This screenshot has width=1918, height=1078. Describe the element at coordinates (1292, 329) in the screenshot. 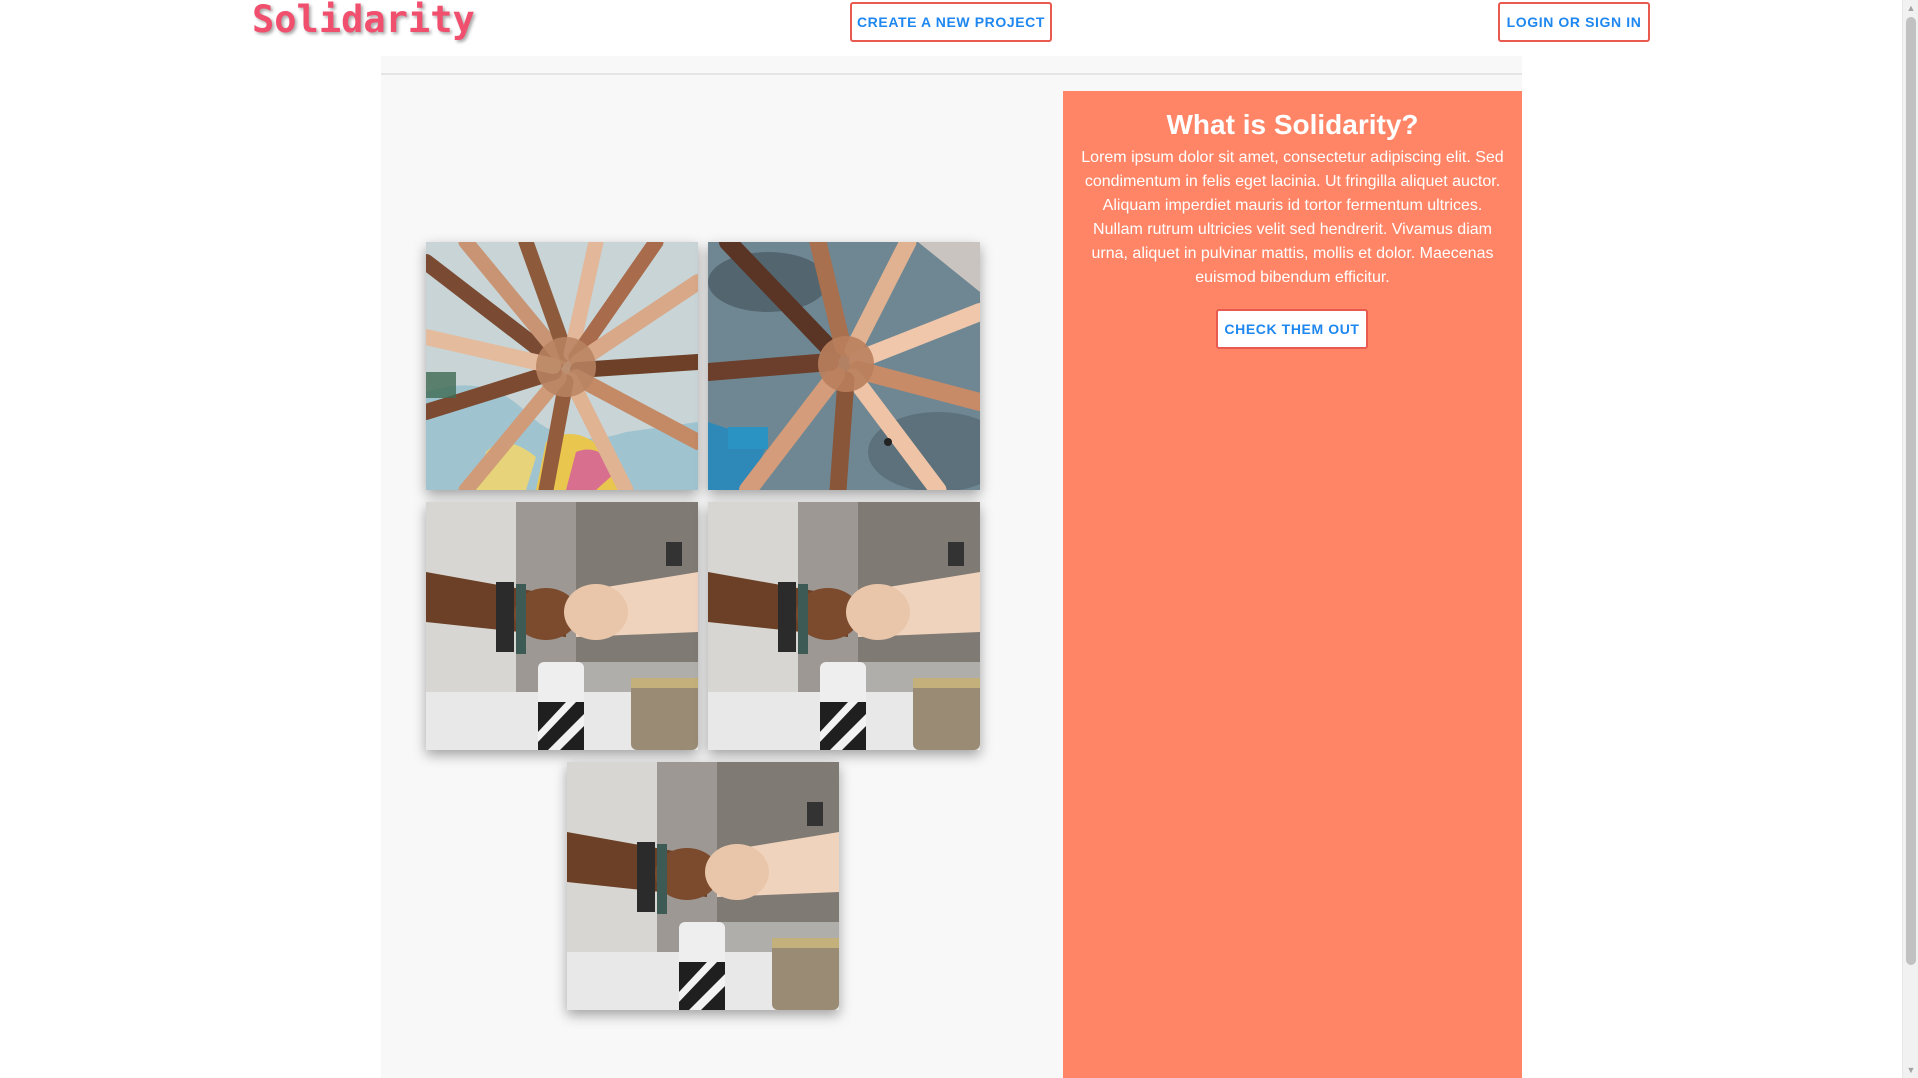

I see `check-them-out-button: CHECK THEM OUT` at that location.